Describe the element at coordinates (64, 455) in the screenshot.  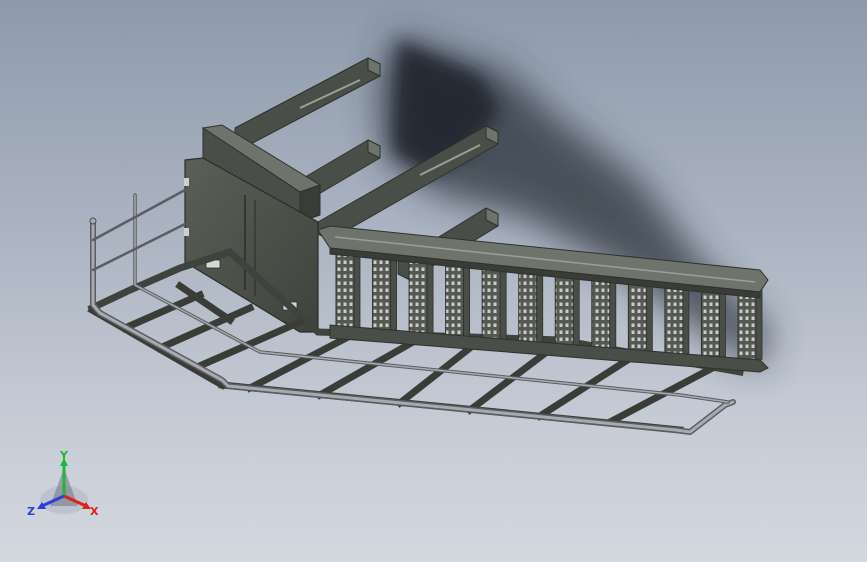
I see `y-axis-label: Y` at that location.